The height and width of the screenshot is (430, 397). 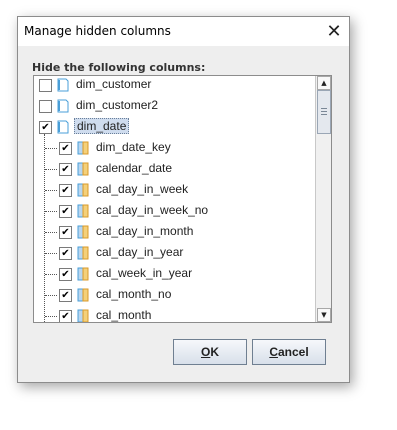 I want to click on cancel-button: Cancel, so click(x=289, y=352).